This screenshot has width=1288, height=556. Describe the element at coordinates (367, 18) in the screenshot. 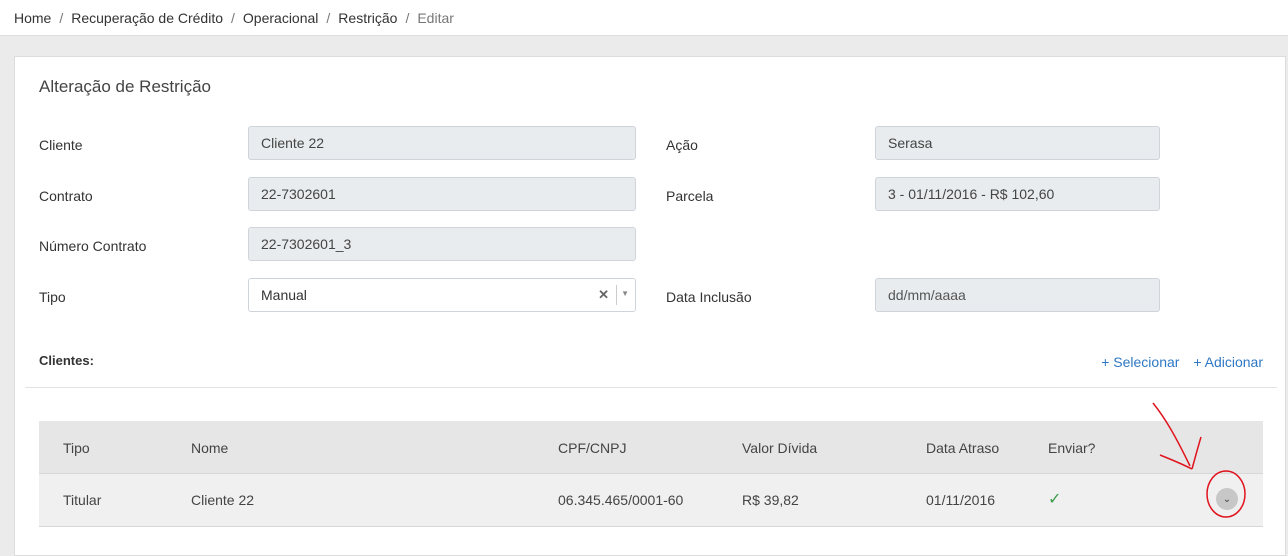

I see `breadcrumb-restricao: Restrição` at that location.